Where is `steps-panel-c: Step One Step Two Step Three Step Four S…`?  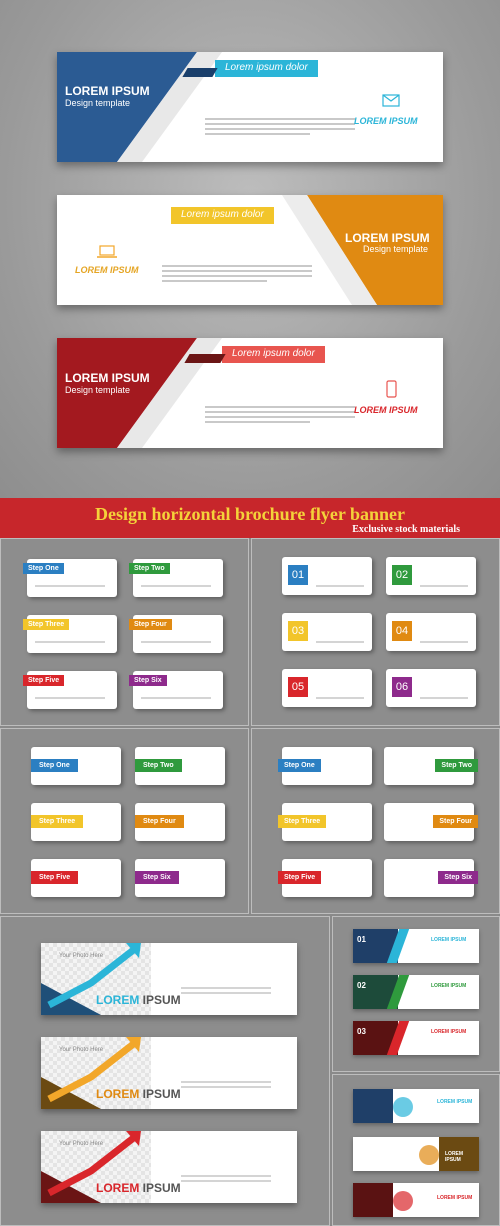 steps-panel-c: Step One Step Two Step Three Step Four S… is located at coordinates (124, 821).